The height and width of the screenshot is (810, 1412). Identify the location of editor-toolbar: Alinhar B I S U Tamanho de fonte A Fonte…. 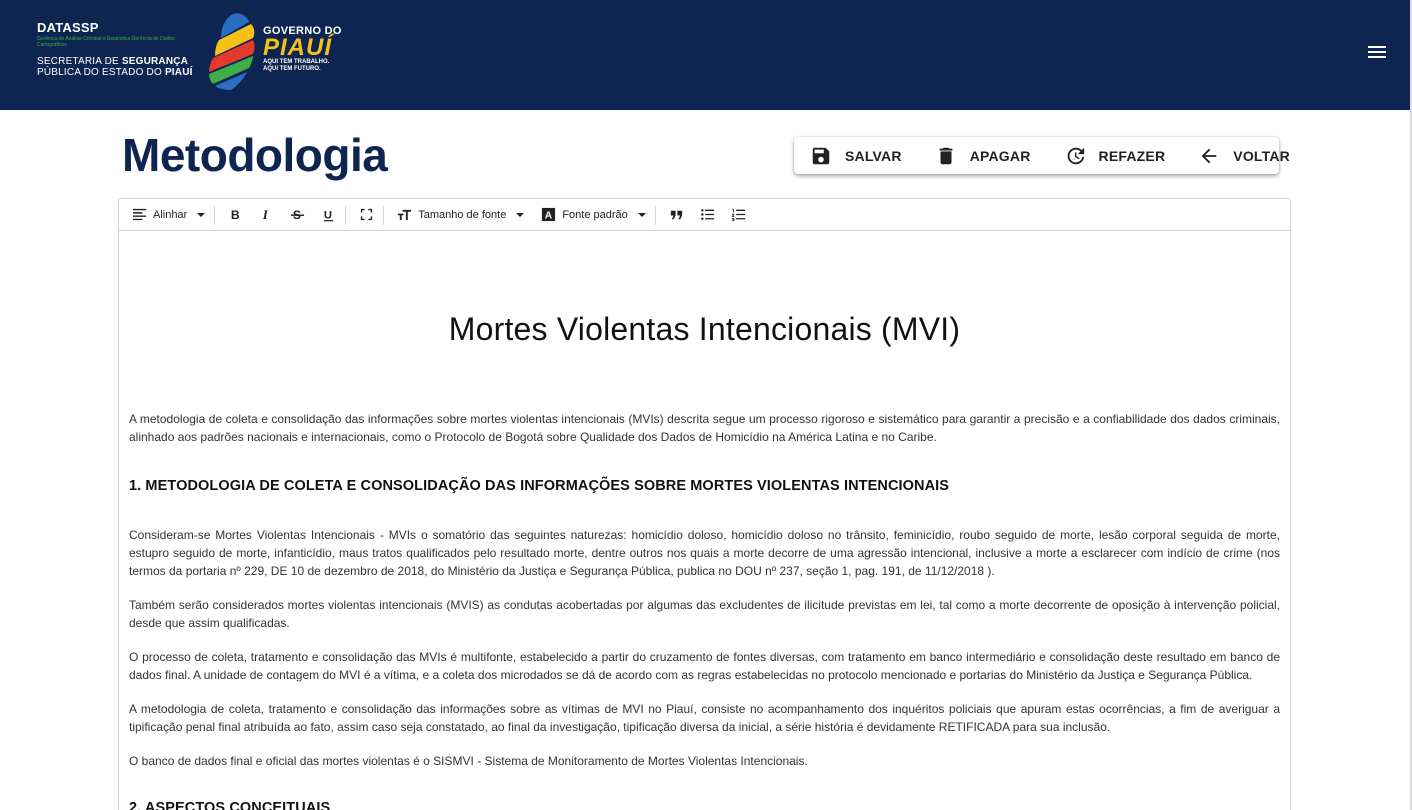
(704, 215).